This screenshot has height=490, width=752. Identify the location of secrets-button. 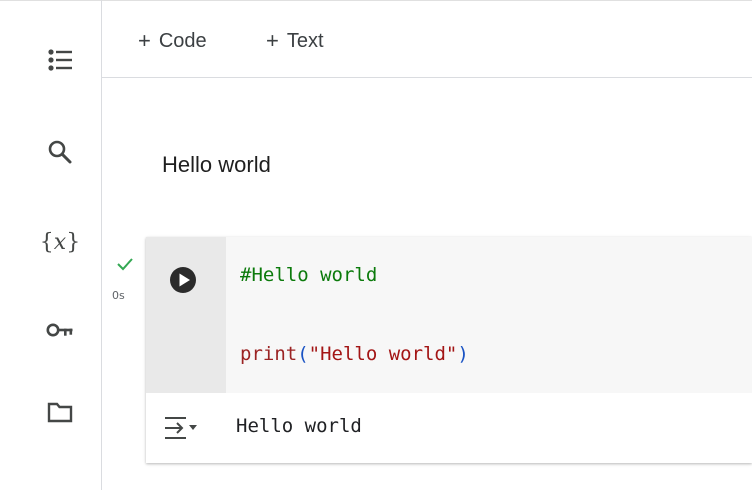
(60, 330).